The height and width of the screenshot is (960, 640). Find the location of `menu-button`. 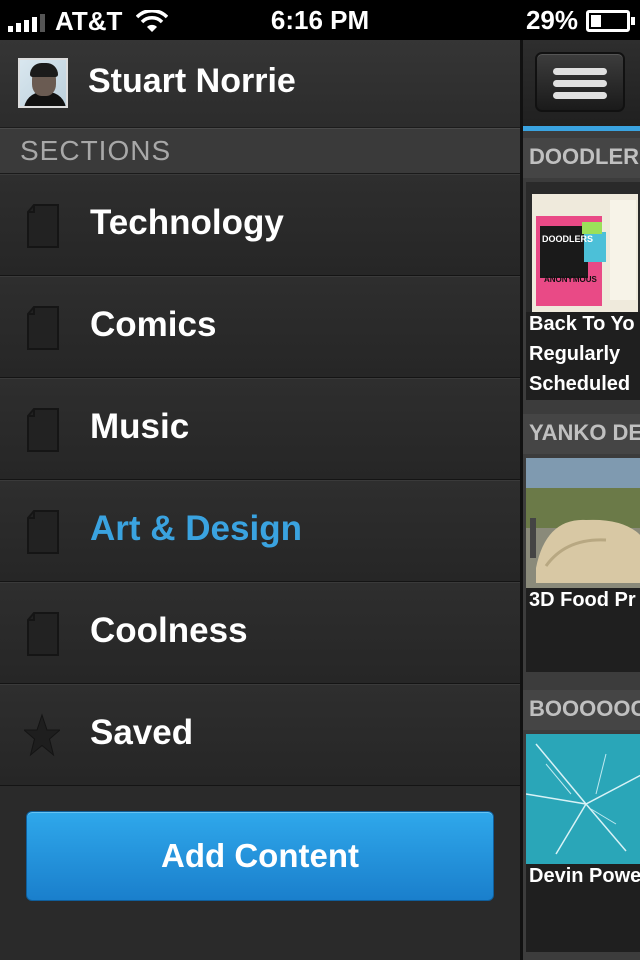

menu-button is located at coordinates (580, 82).